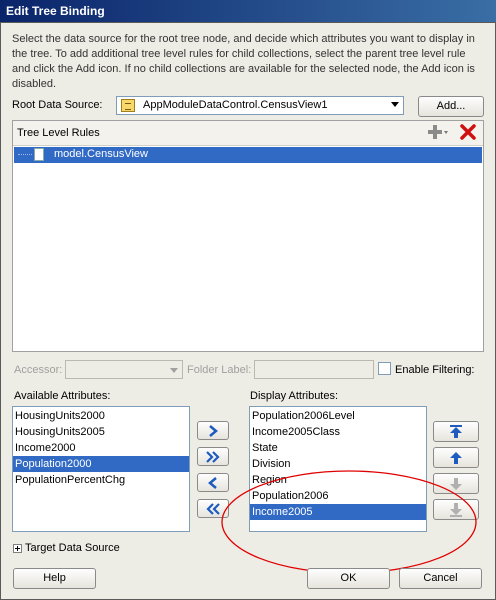 The image size is (496, 600). I want to click on list-item: PopulationPercentChg, so click(101, 480).